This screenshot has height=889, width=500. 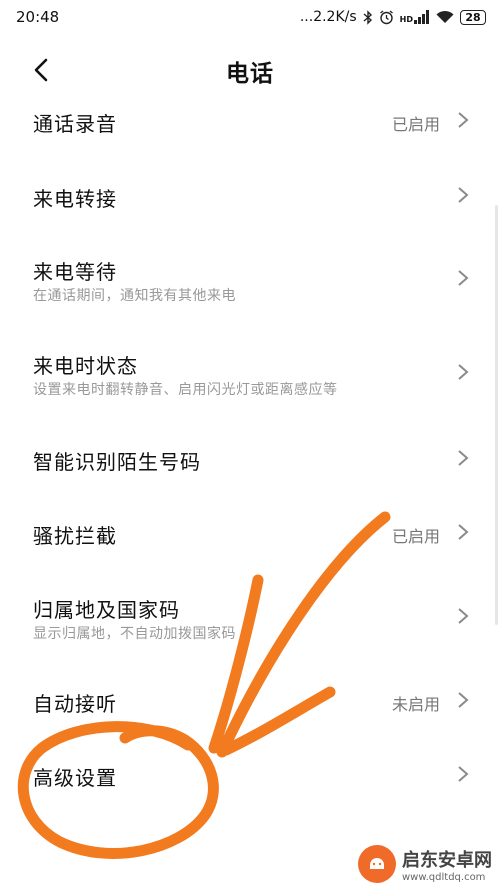 What do you see at coordinates (75, 536) in the screenshot?
I see `setting-title: 骚扰拦截` at bounding box center [75, 536].